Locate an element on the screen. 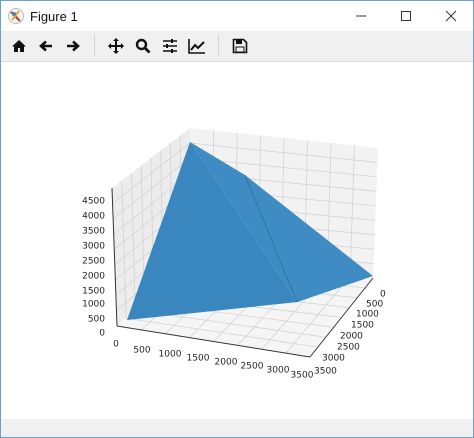 The height and width of the screenshot is (438, 474). line-chart-icon is located at coordinates (197, 46).